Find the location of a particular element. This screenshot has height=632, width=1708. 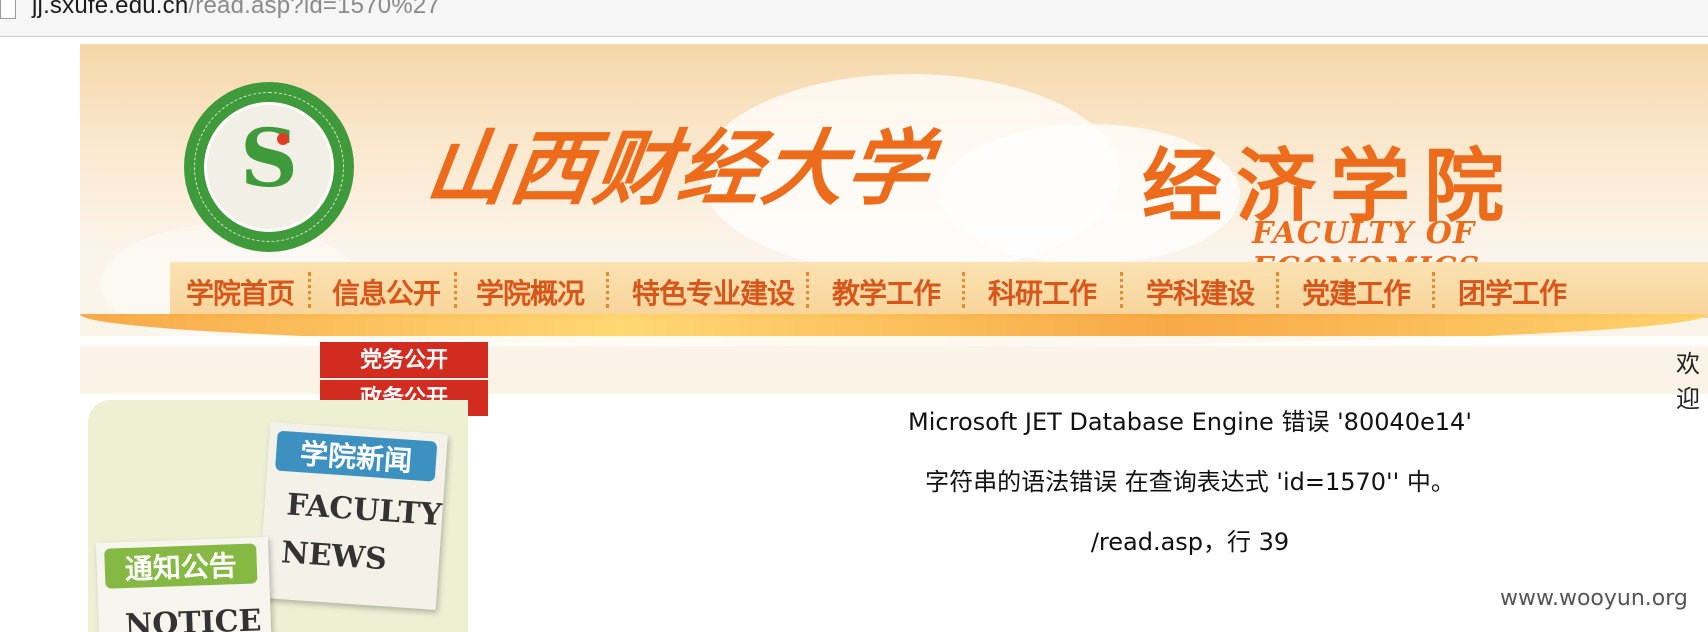

sidebar-panel: 学院新闻 FACULTY NEWS 通知公告 NOTICE is located at coordinates (278, 516).